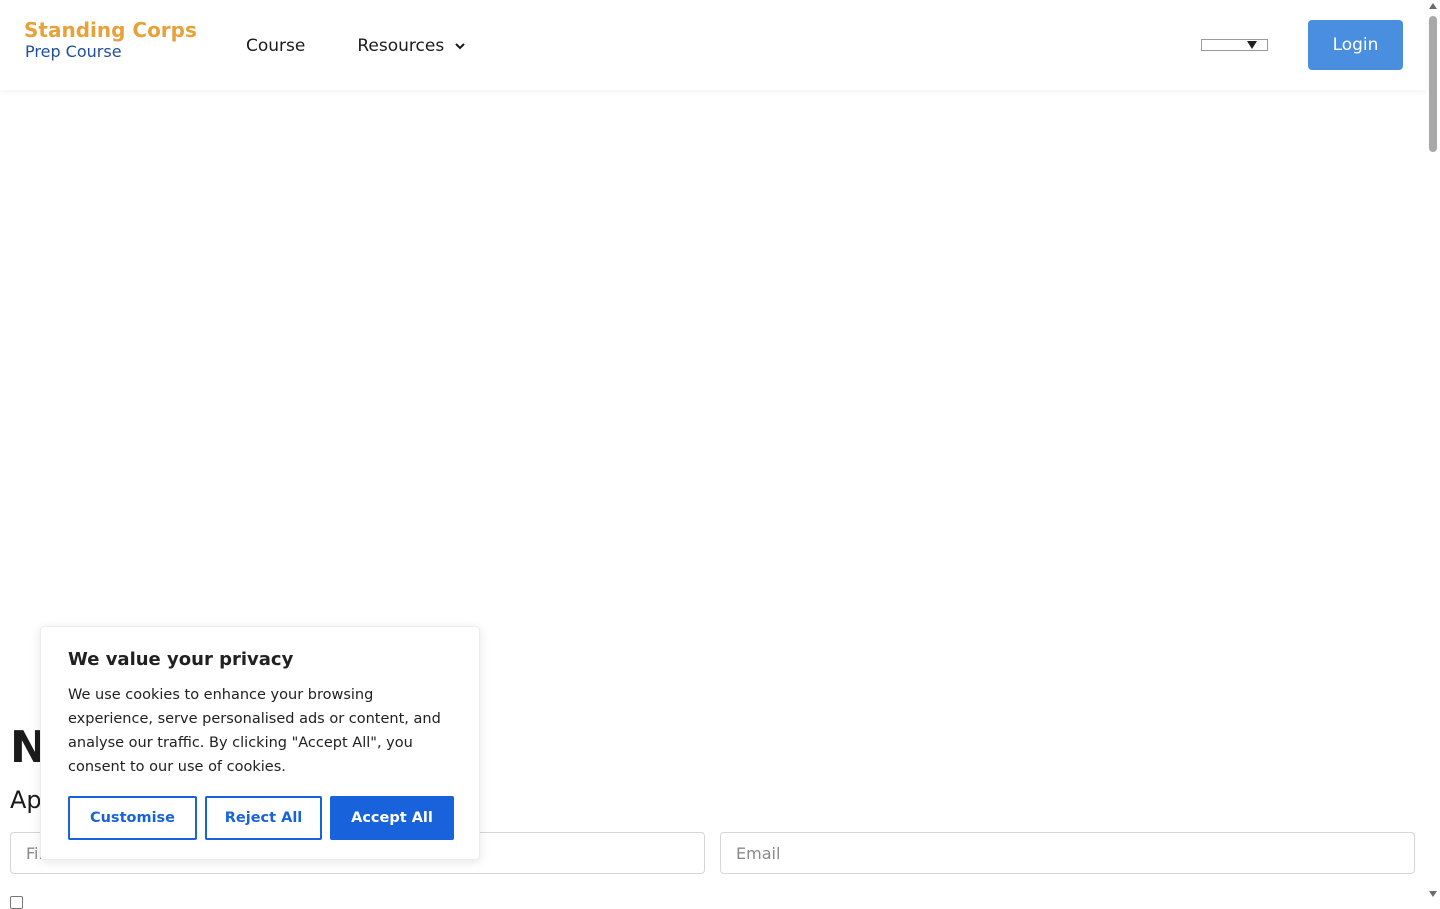 This screenshot has width=1440, height=909. What do you see at coordinates (1433, 894) in the screenshot?
I see `scroll-down-icon` at bounding box center [1433, 894].